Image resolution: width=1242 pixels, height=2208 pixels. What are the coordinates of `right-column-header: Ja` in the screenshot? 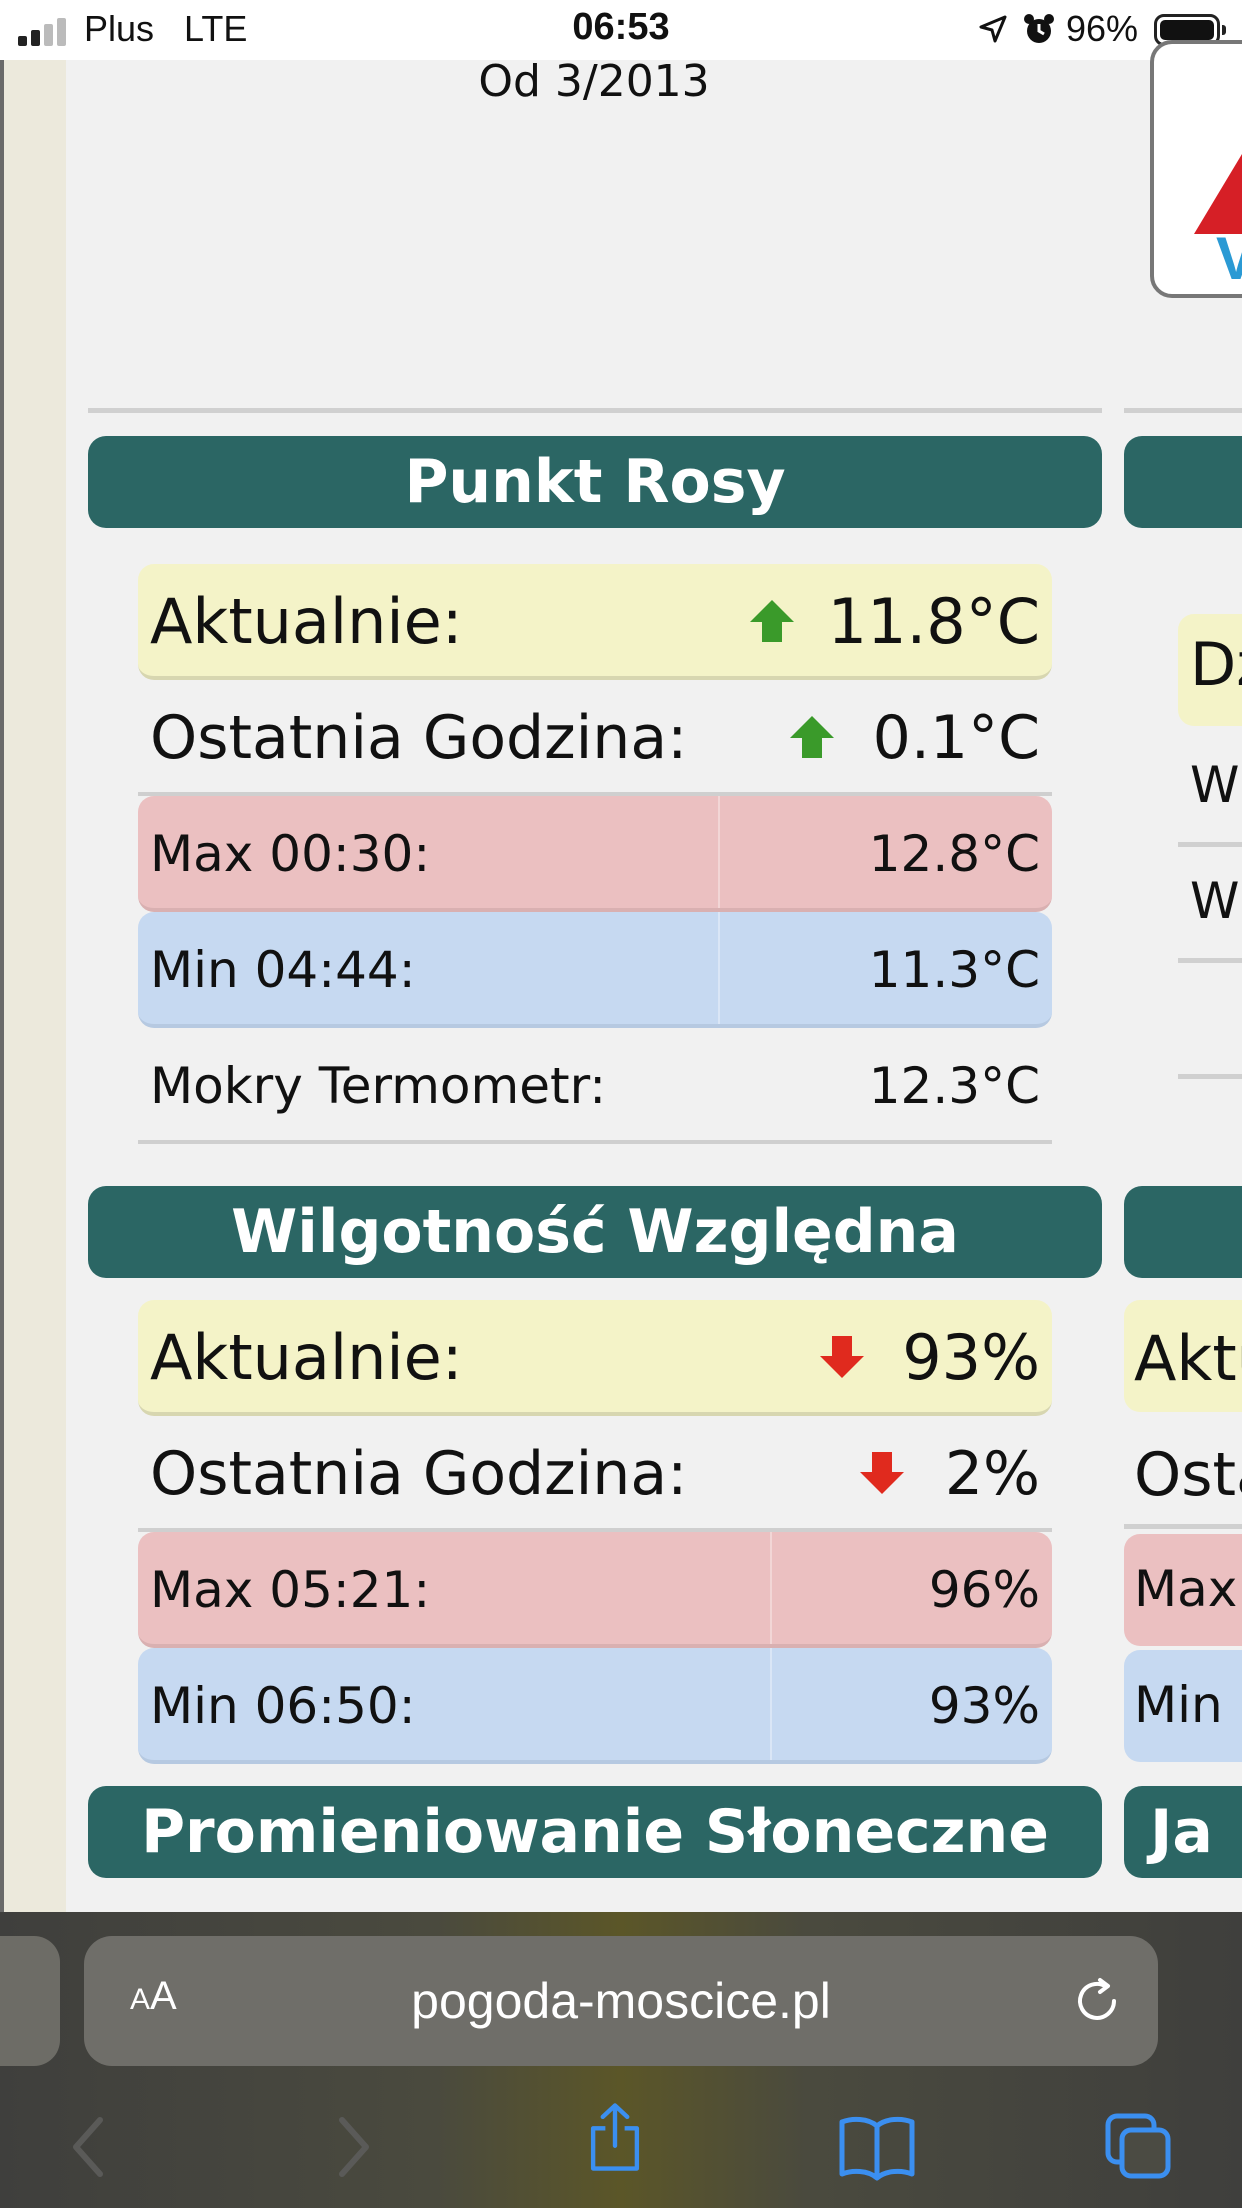 It's located at (1183, 1832).